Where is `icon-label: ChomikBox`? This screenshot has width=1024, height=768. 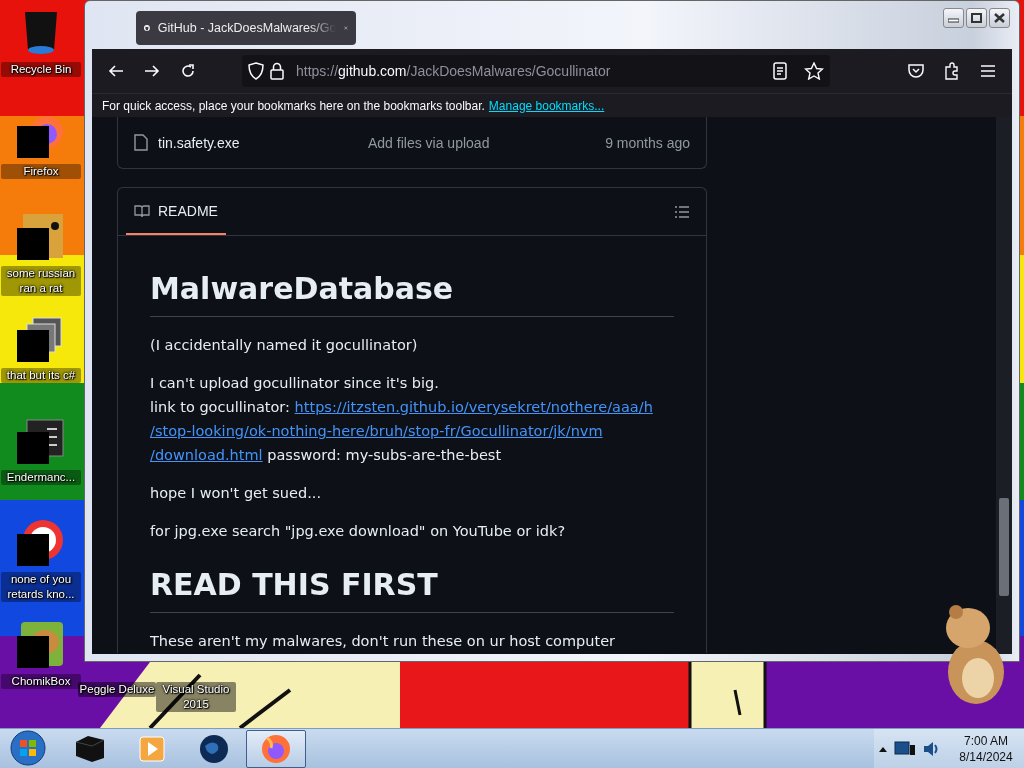
icon-label: ChomikBox is located at coordinates (41, 681).